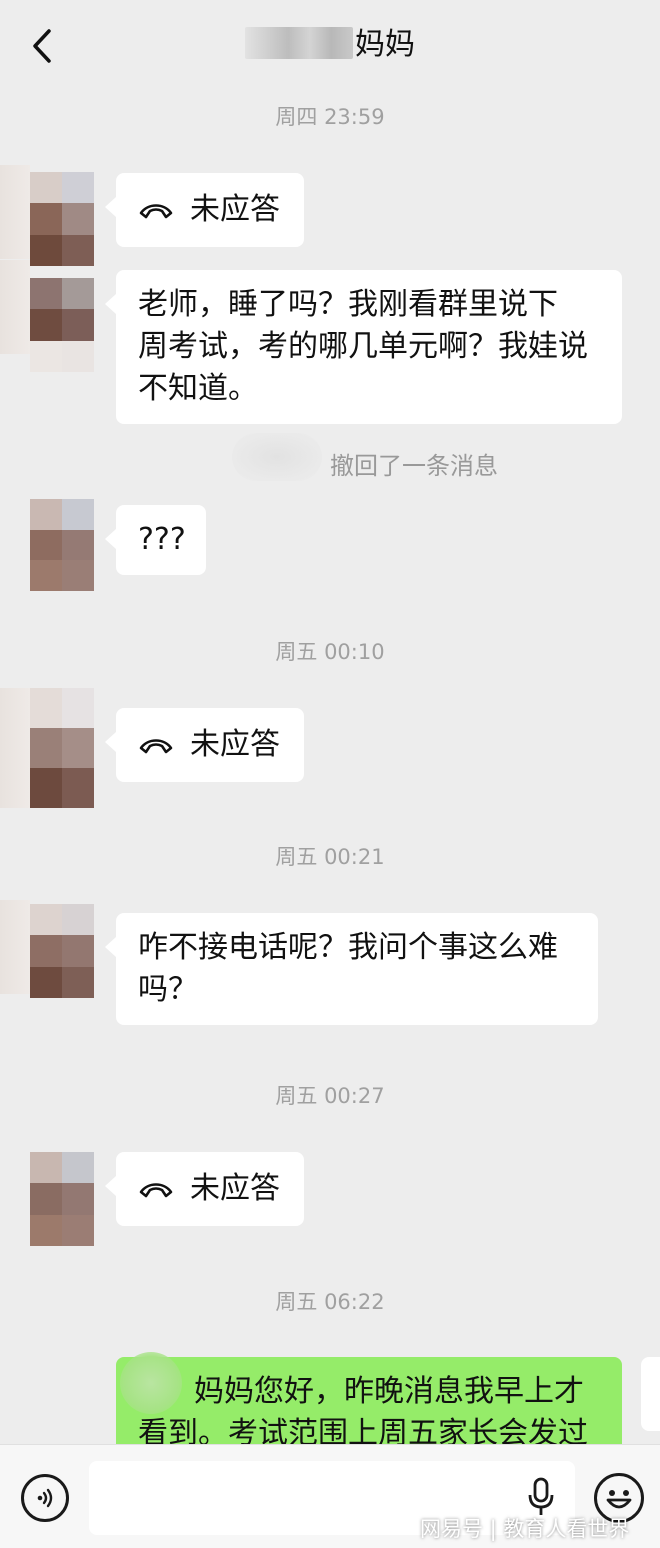 The height and width of the screenshot is (1548, 660). What do you see at coordinates (330, 1096) in the screenshot?
I see `timestamp: 周五 00:27` at bounding box center [330, 1096].